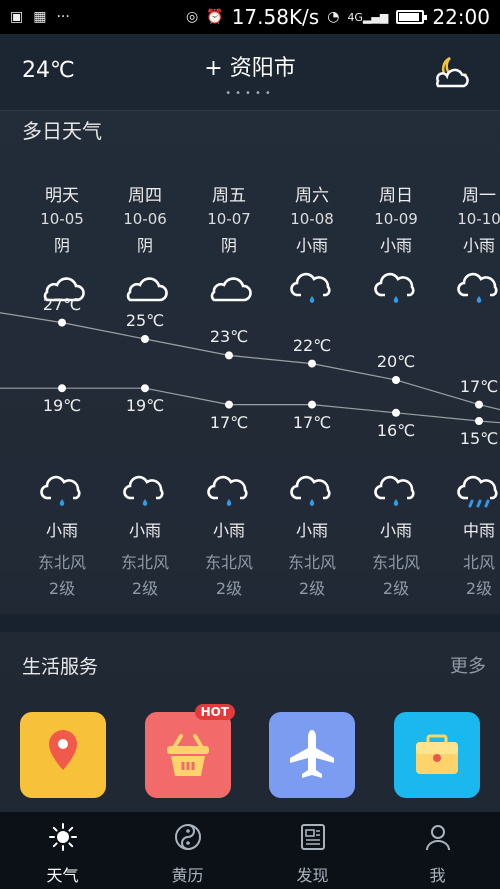 This screenshot has width=500, height=889. What do you see at coordinates (63, 750) in the screenshot?
I see `map-pin-icon` at bounding box center [63, 750].